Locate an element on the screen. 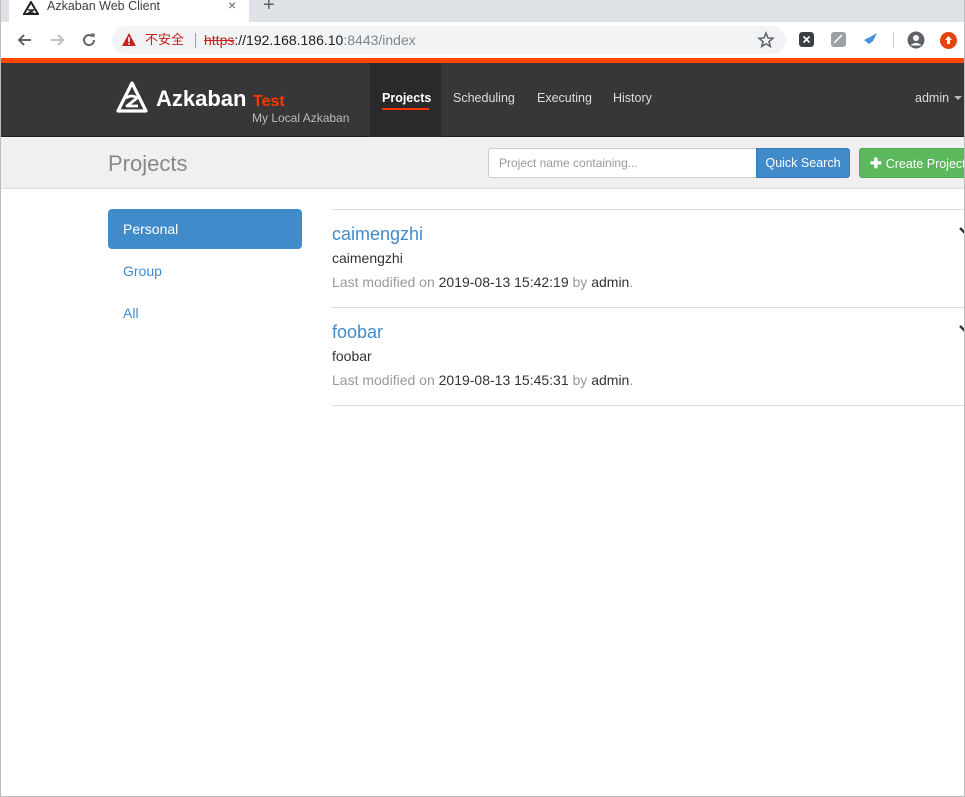 The width and height of the screenshot is (965, 797). bookmark-star-icon is located at coordinates (766, 40).